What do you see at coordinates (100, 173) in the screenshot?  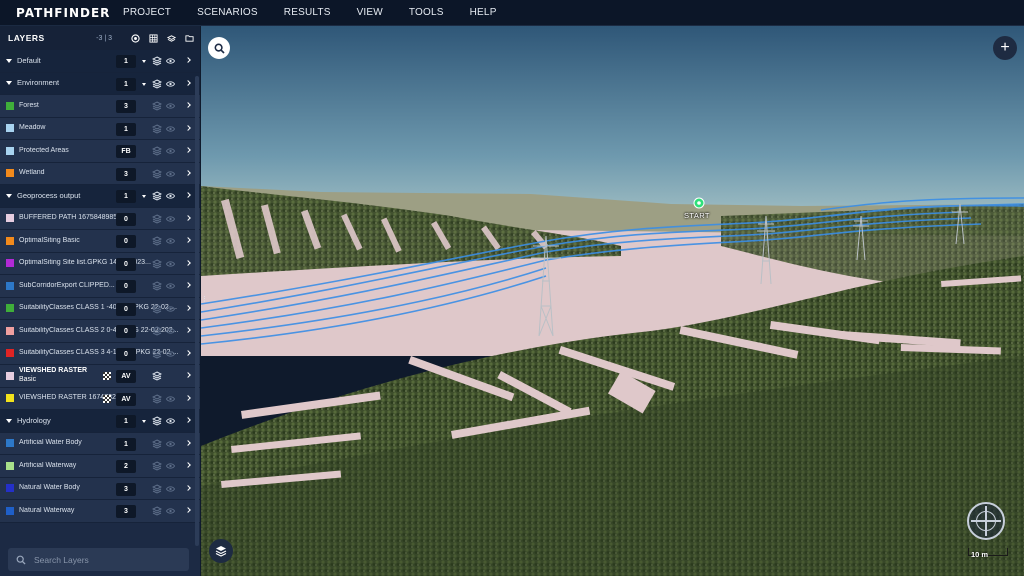 I see `layer-item: Wetland 3` at bounding box center [100, 173].